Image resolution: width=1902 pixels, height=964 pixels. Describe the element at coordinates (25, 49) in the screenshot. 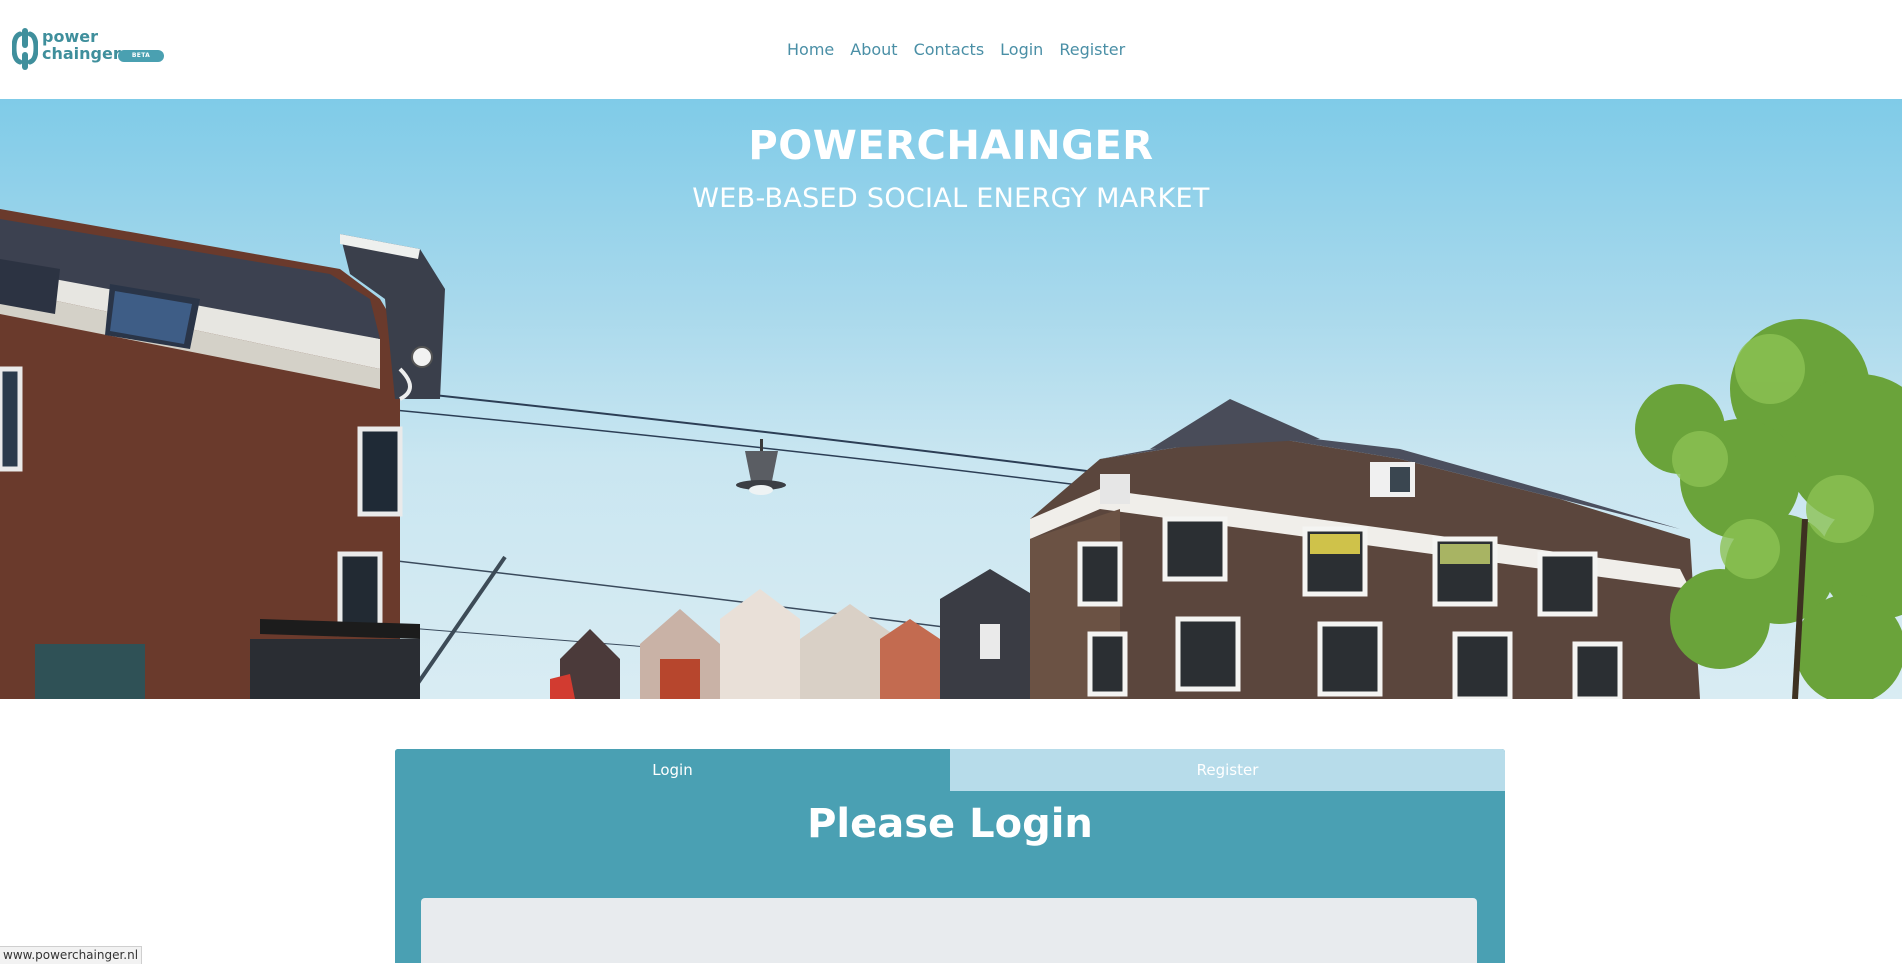

I see `plug-logo-icon` at that location.